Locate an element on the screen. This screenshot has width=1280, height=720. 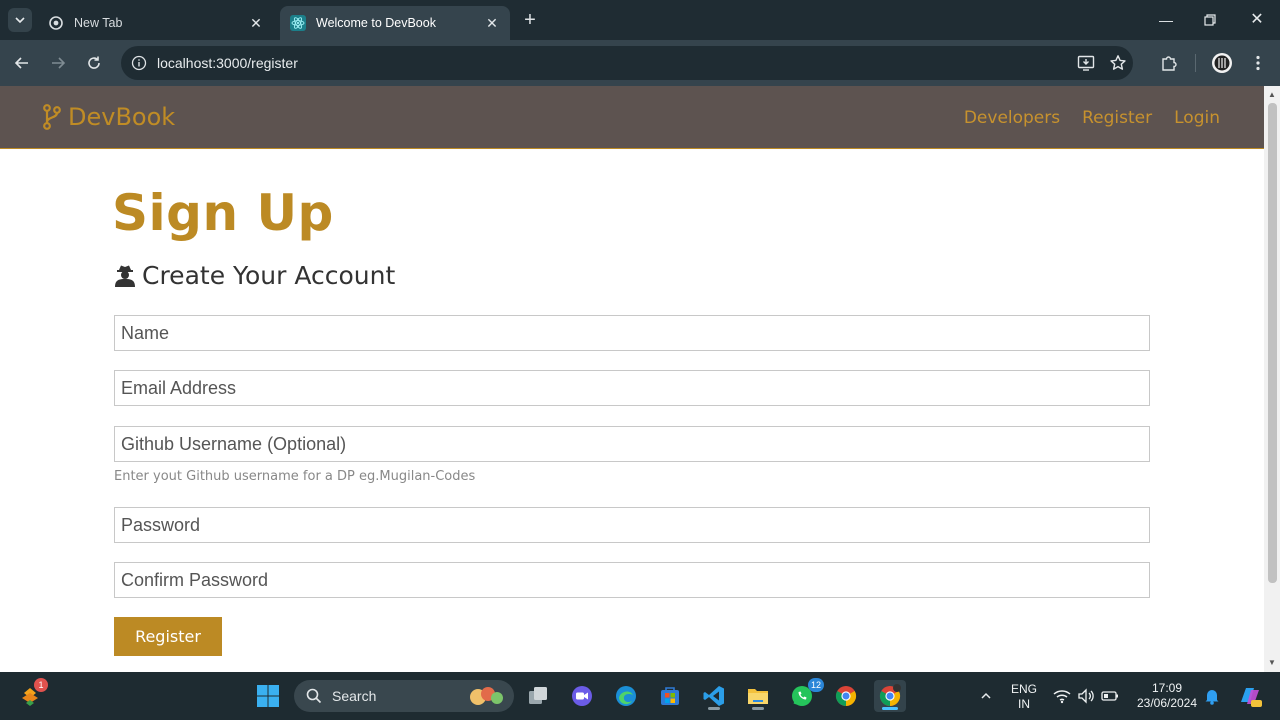
clock: 17:09 23/06/2024 is located at coordinates (1167, 696).